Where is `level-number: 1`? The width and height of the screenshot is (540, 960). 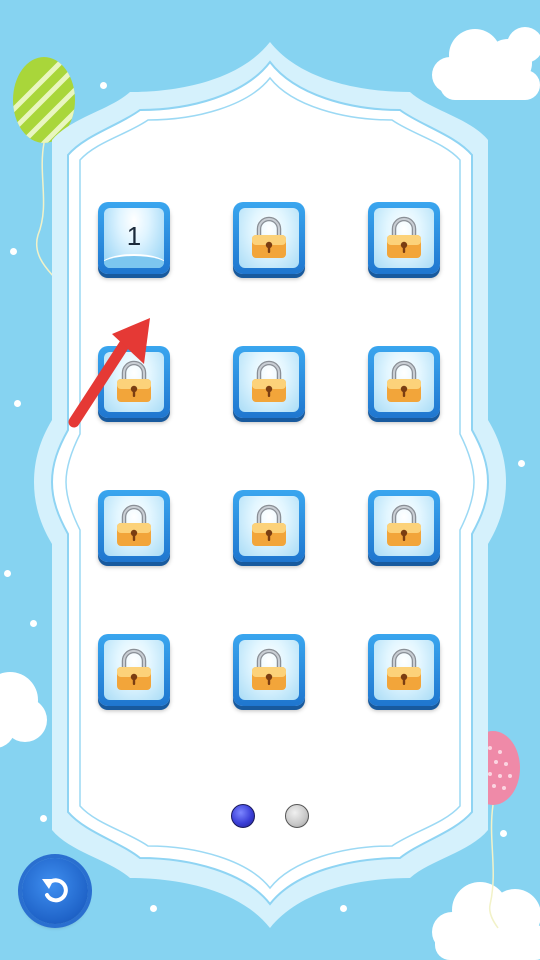 level-number: 1 is located at coordinates (134, 235).